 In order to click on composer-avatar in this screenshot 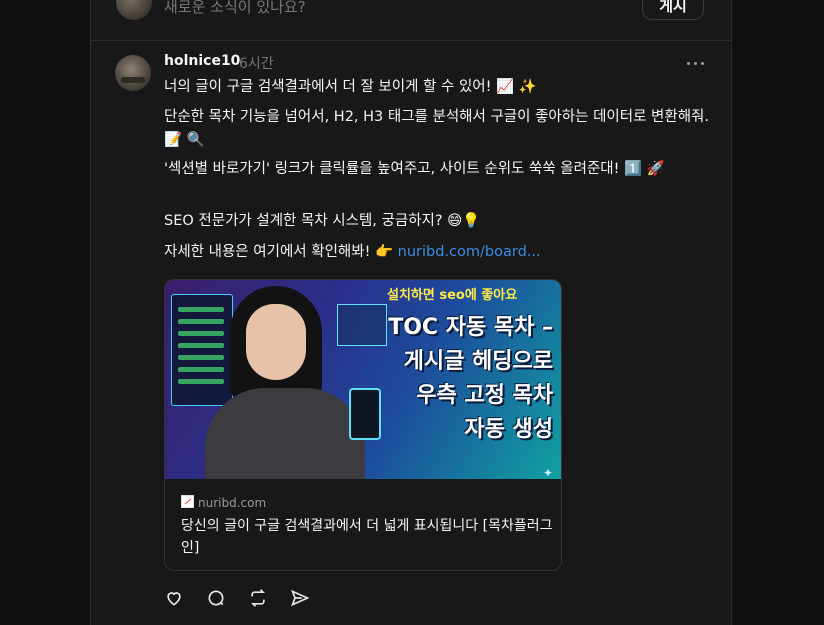, I will do `click(134, 10)`.